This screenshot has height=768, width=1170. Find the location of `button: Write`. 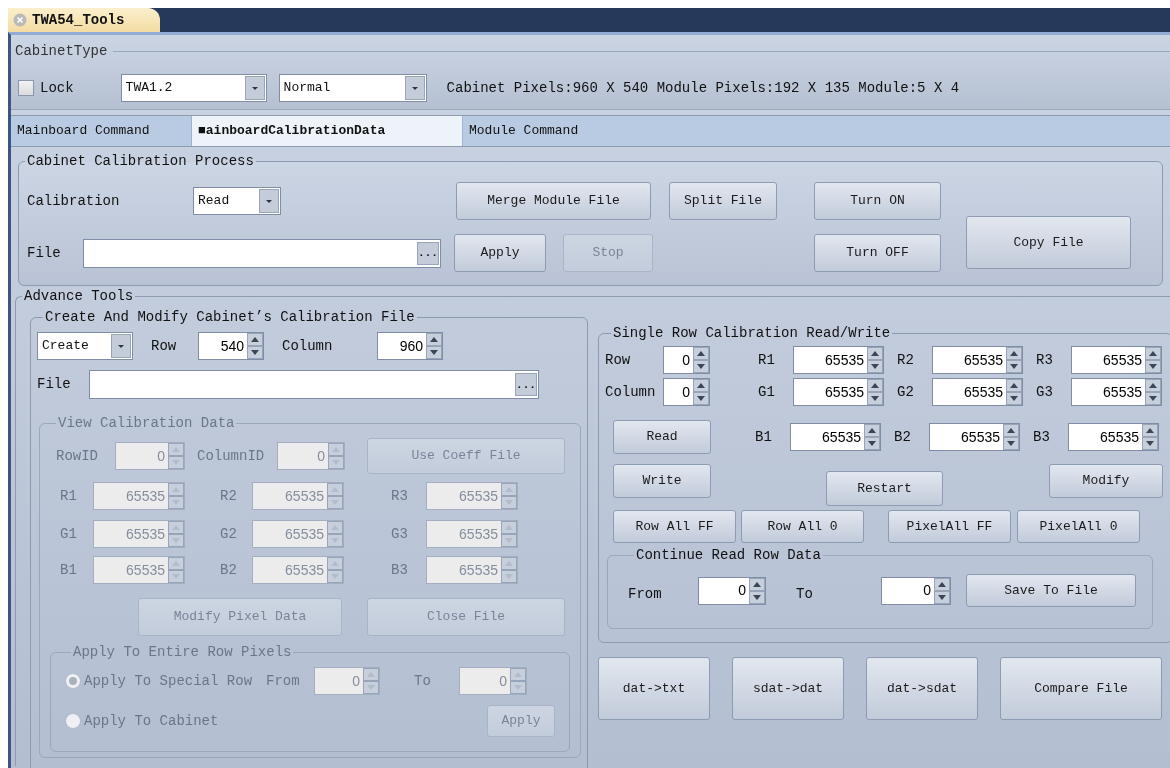

button: Write is located at coordinates (662, 481).